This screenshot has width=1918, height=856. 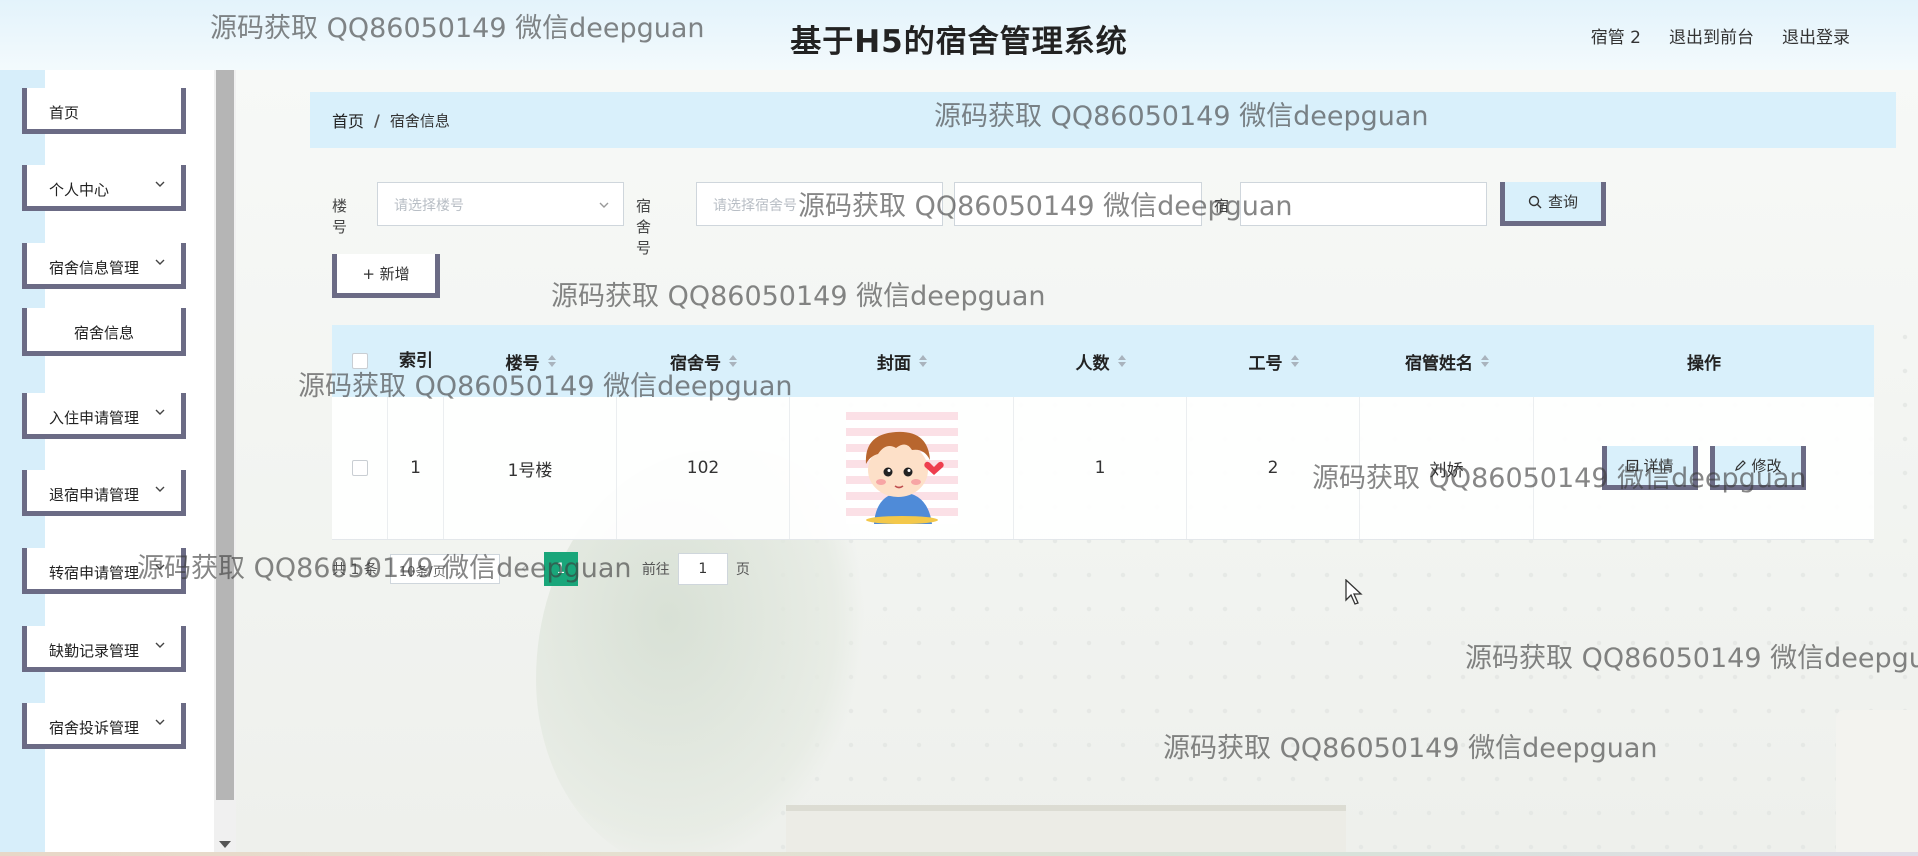 I want to click on sidebar-item-label: 个人中心, so click(x=79, y=190).